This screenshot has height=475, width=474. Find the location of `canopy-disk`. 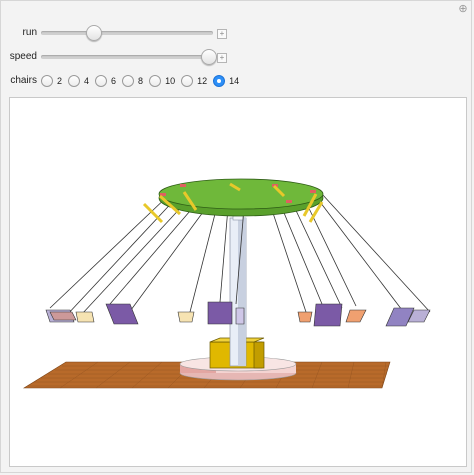

canopy-disk is located at coordinates (241, 197).